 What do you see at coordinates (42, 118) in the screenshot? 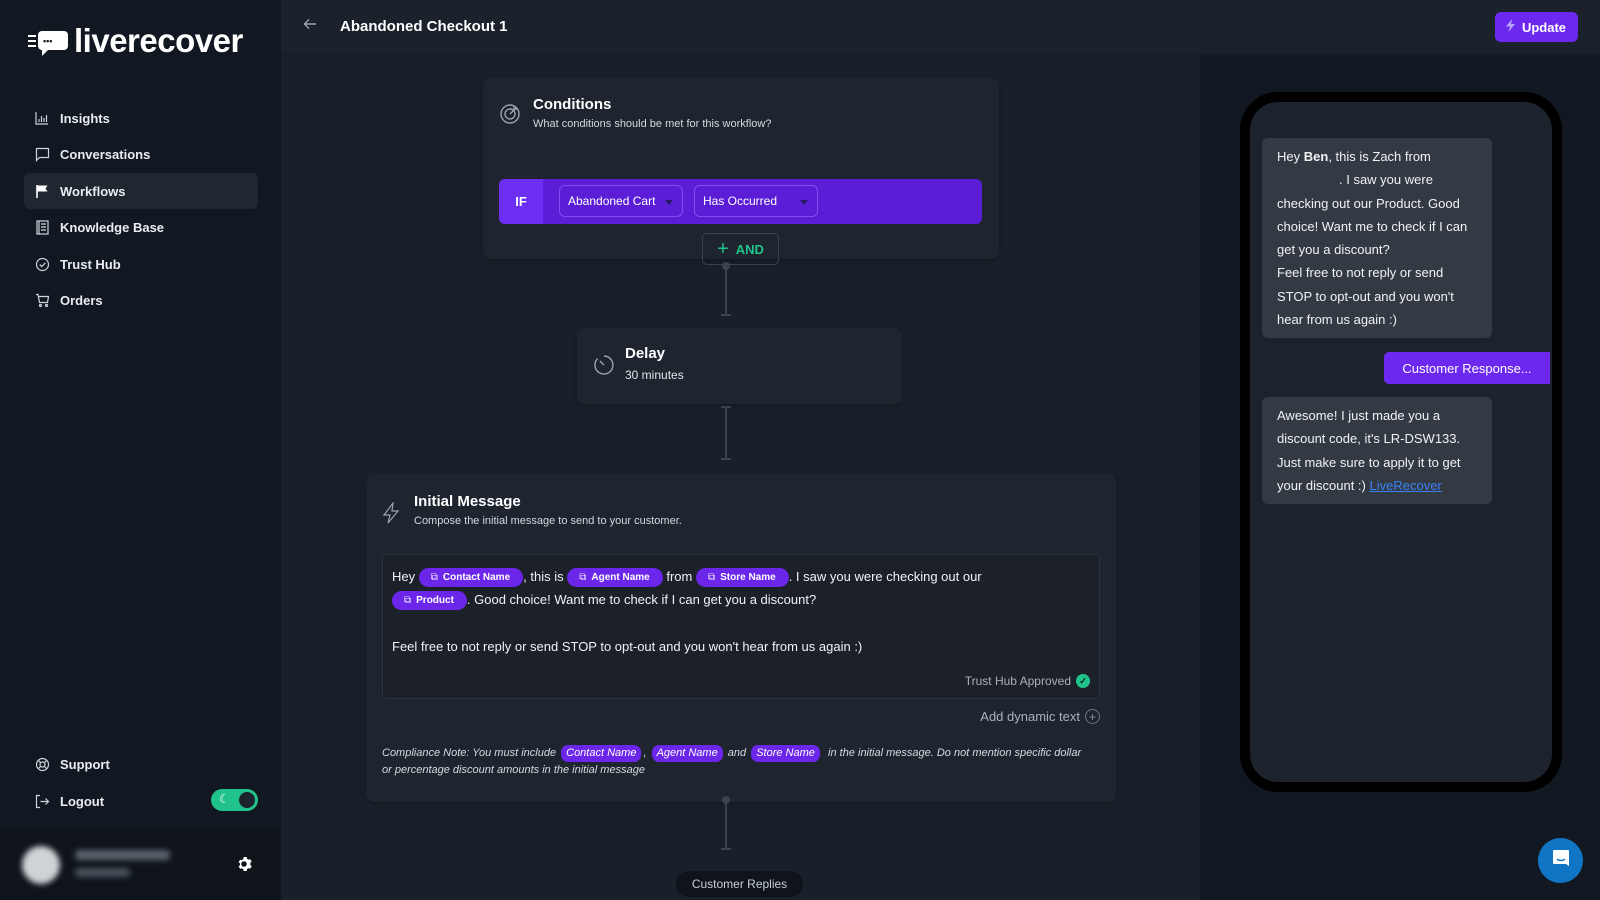
I see `bar-chart-icon` at bounding box center [42, 118].